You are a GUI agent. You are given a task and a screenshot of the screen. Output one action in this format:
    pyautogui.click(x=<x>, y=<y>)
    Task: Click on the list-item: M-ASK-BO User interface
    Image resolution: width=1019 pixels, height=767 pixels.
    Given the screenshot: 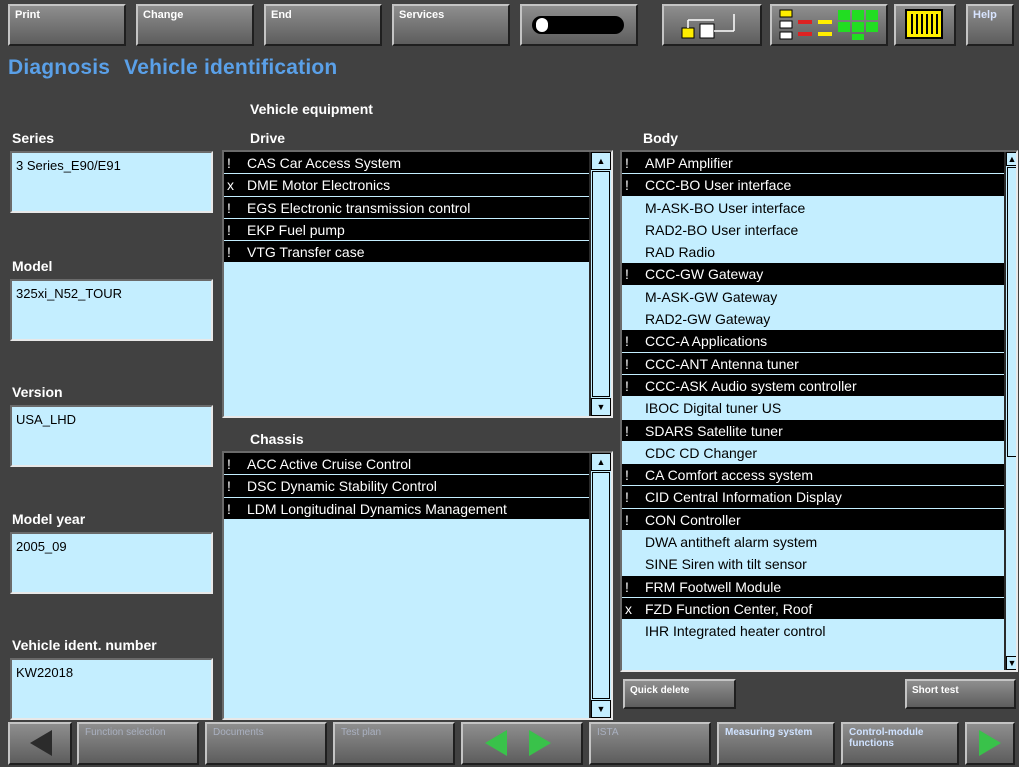 What is the action you would take?
    pyautogui.click(x=813, y=208)
    